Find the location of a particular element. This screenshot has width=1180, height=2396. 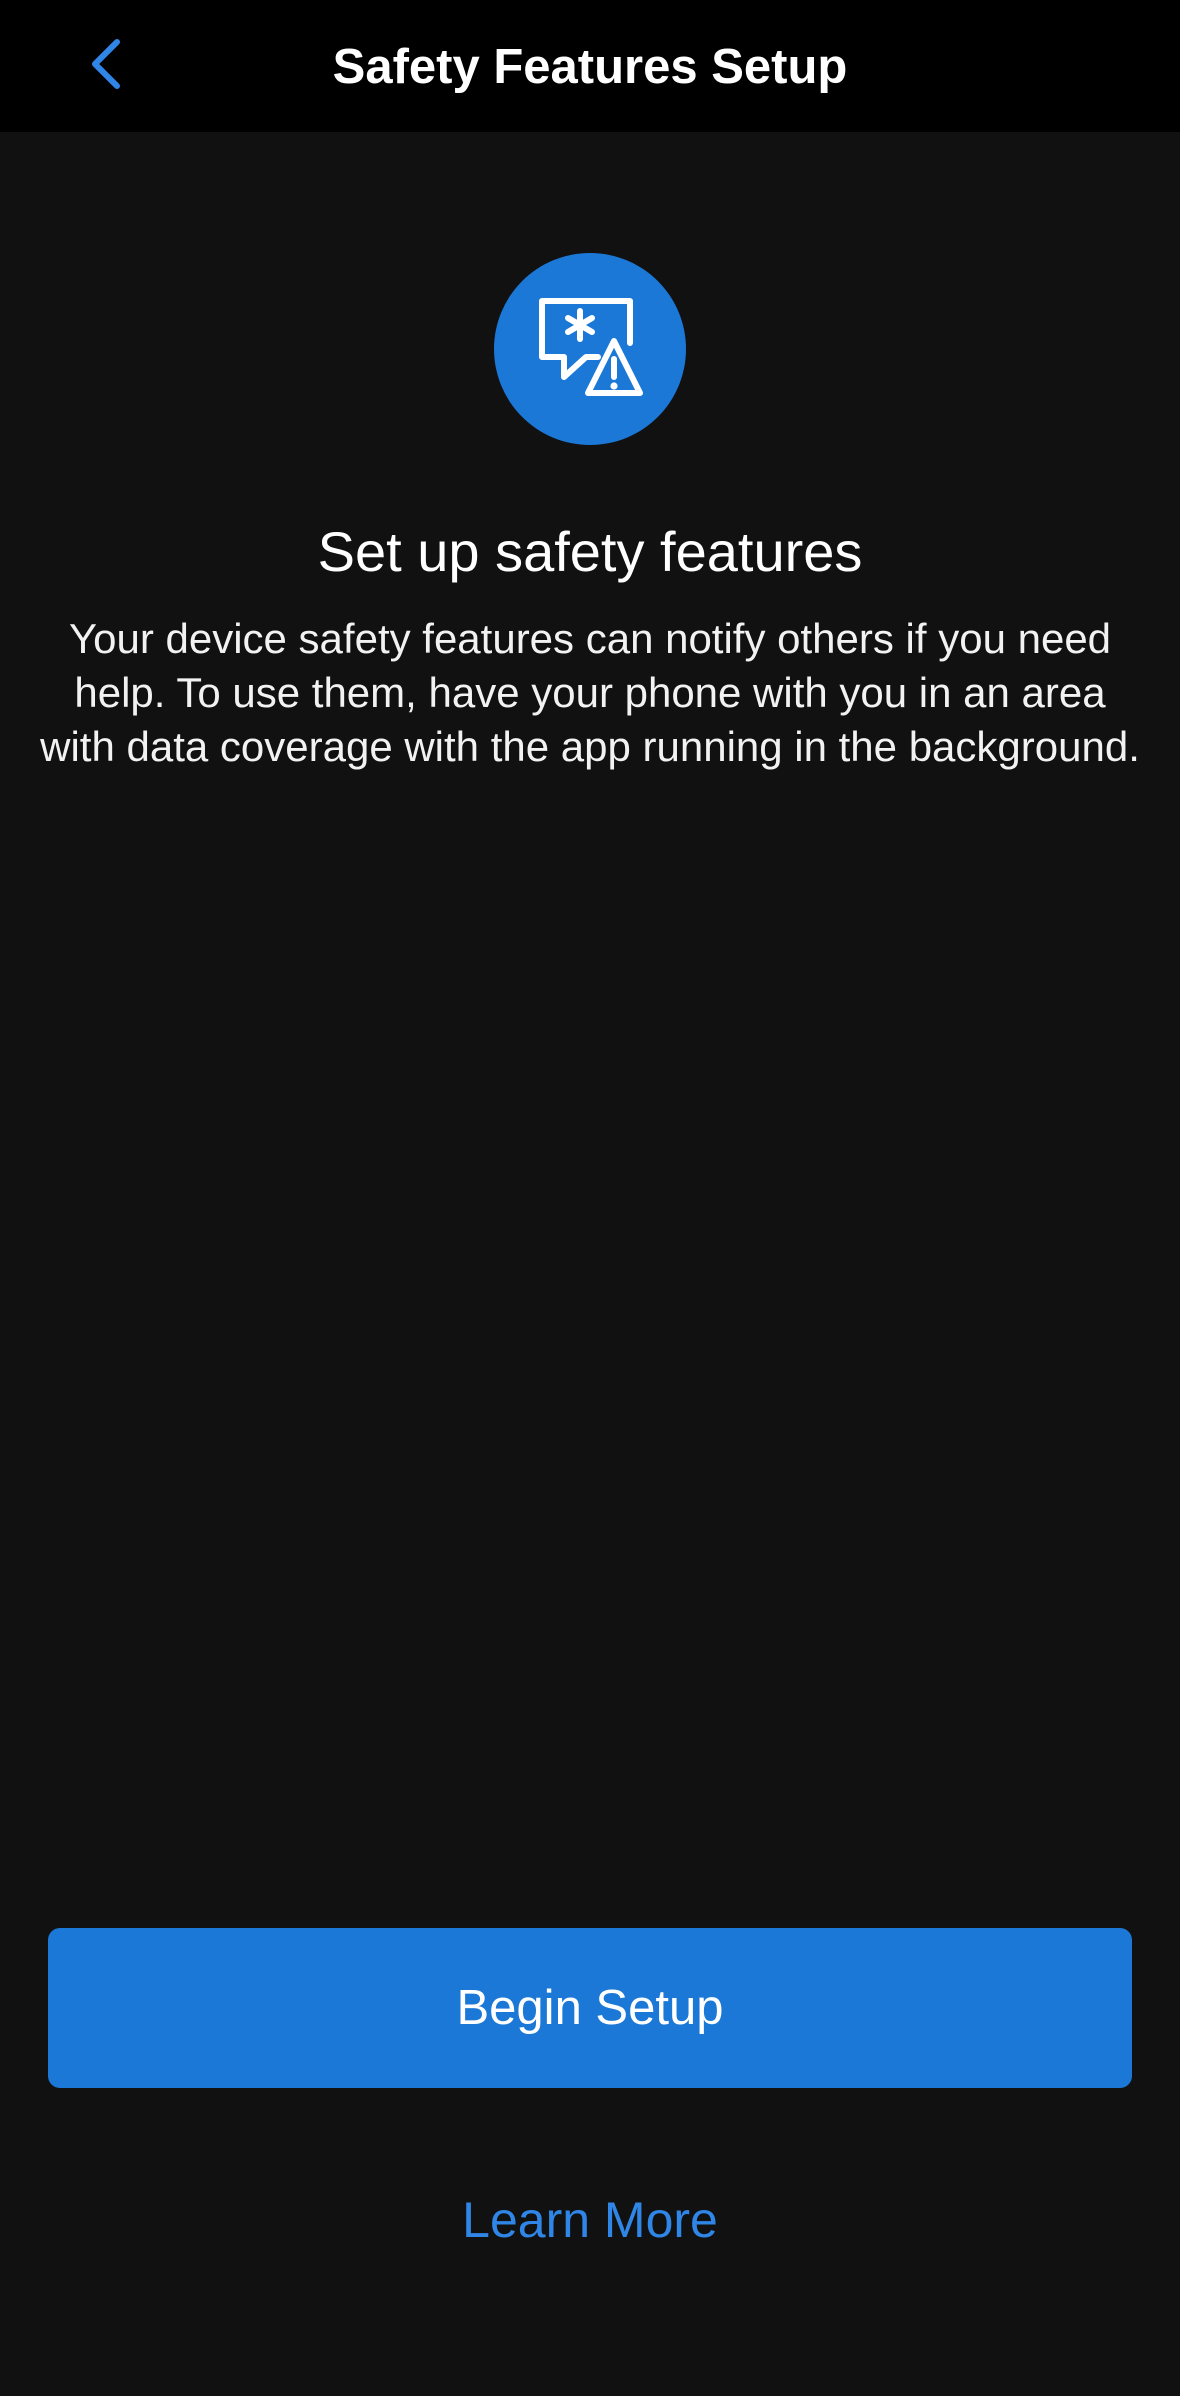

emergency-alert-icon is located at coordinates (590, 349).